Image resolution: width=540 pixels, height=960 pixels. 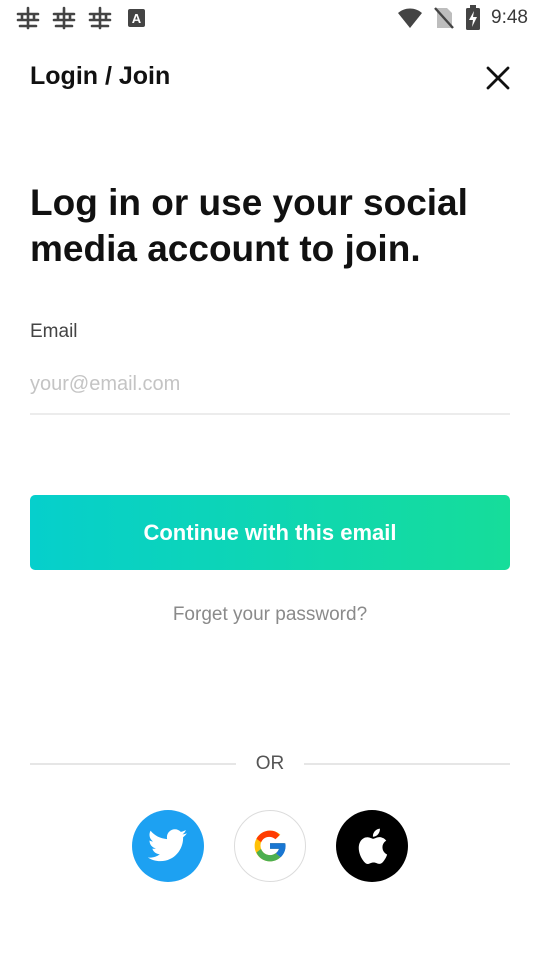 What do you see at coordinates (270, 414) in the screenshot?
I see `email-field-underline` at bounding box center [270, 414].